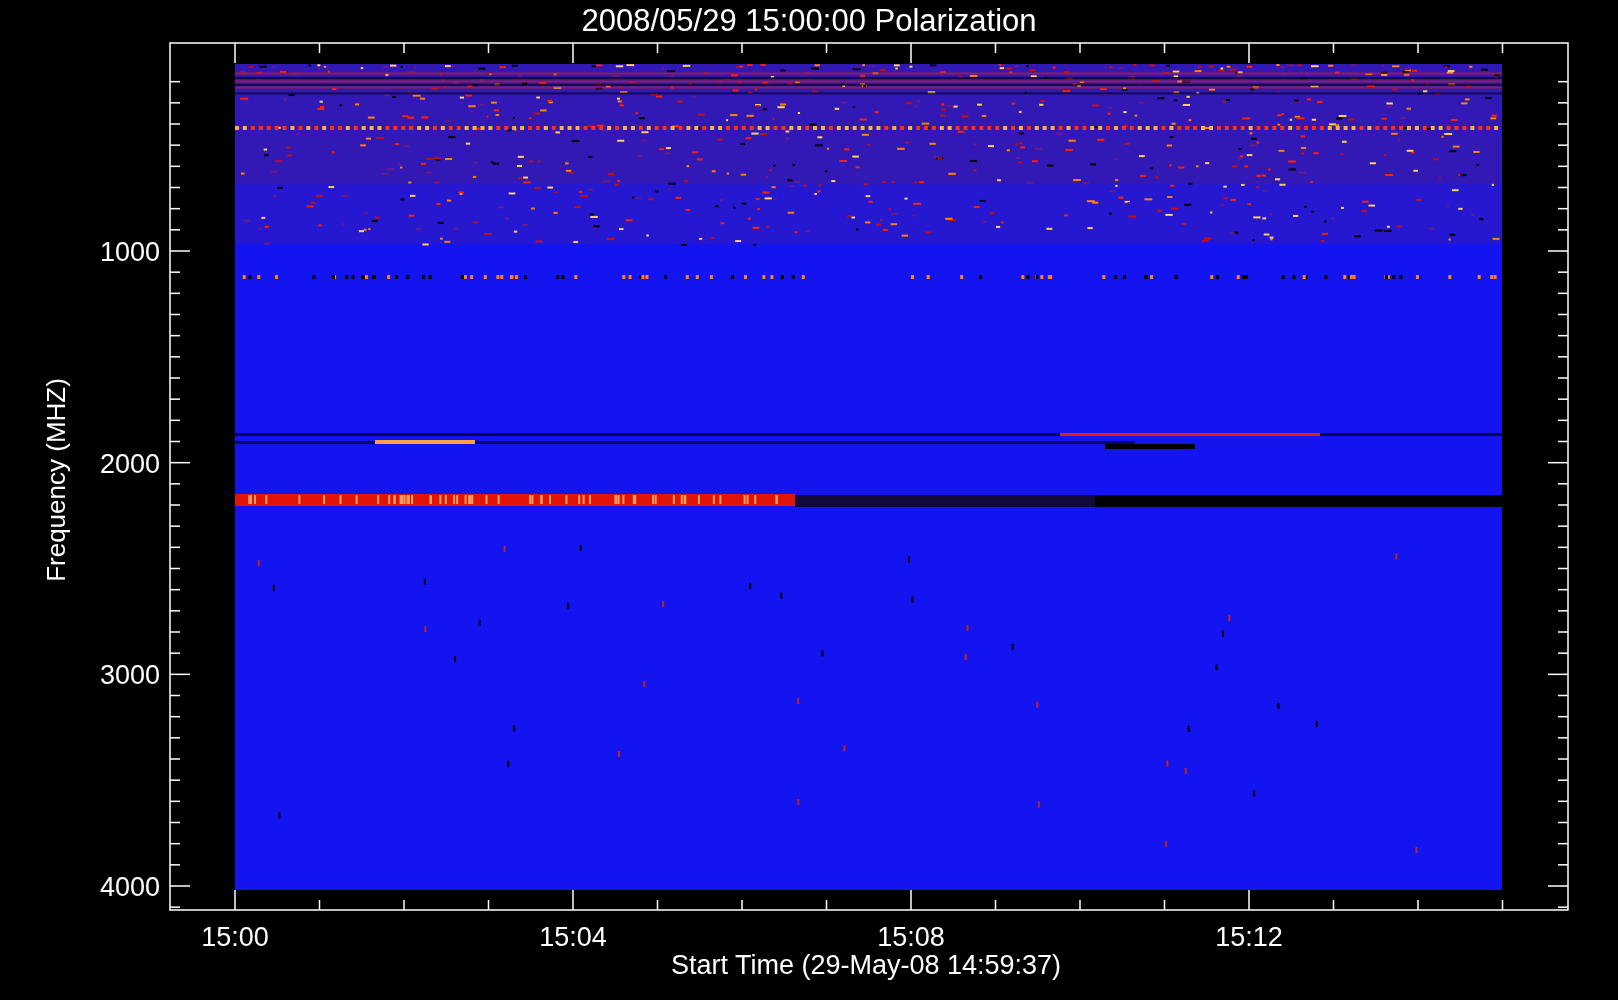 This screenshot has width=1618, height=1000. I want to click on x-tick-label: 15:12, so click(1249, 937).